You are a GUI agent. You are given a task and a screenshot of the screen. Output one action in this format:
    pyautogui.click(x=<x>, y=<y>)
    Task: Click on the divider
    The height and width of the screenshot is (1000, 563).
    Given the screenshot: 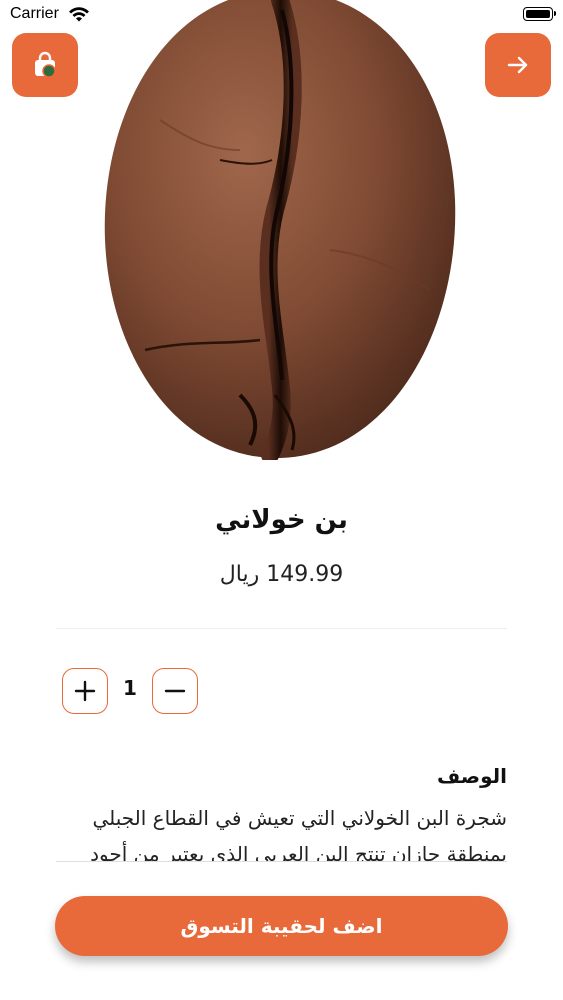 What is the action you would take?
    pyautogui.click(x=281, y=628)
    